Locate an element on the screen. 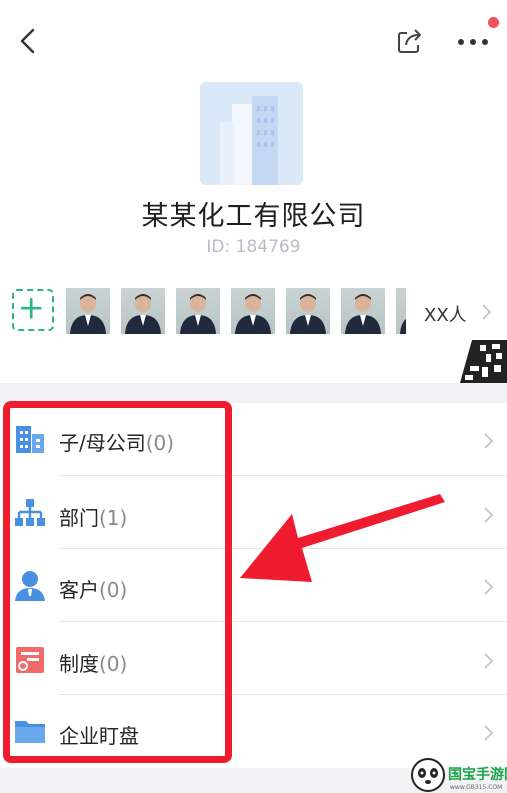 Image resolution: width=507 pixels, height=793 pixels. share-icon is located at coordinates (410, 41).